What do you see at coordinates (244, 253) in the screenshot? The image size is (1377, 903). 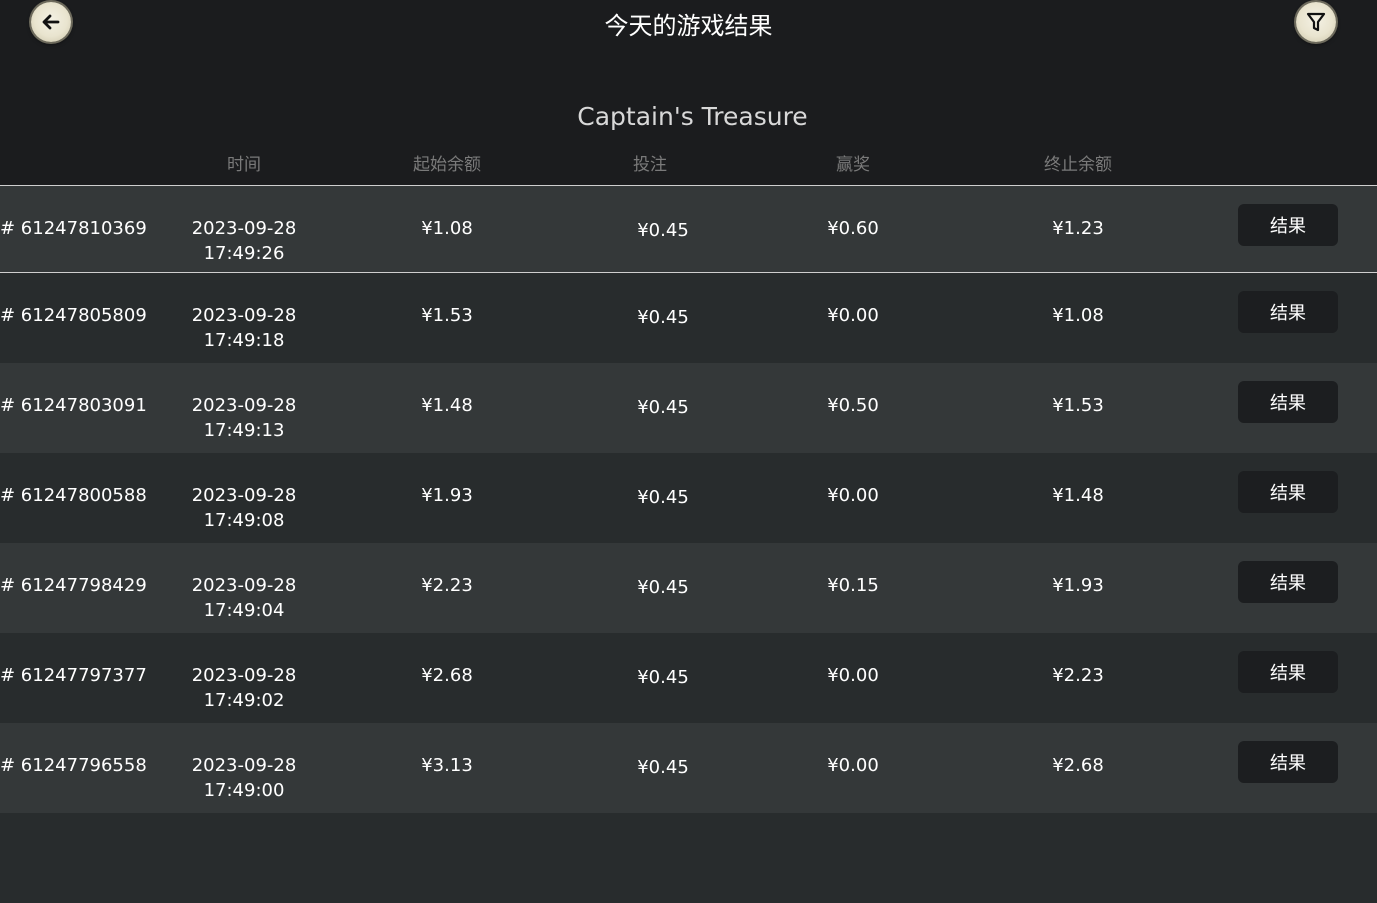 I see `round-time: 17:49:26` at bounding box center [244, 253].